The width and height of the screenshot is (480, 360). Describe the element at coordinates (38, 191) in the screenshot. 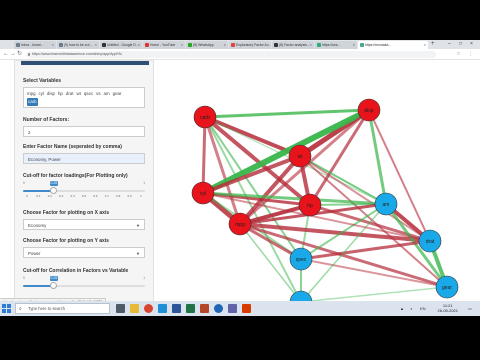

I see `slider-fill` at that location.